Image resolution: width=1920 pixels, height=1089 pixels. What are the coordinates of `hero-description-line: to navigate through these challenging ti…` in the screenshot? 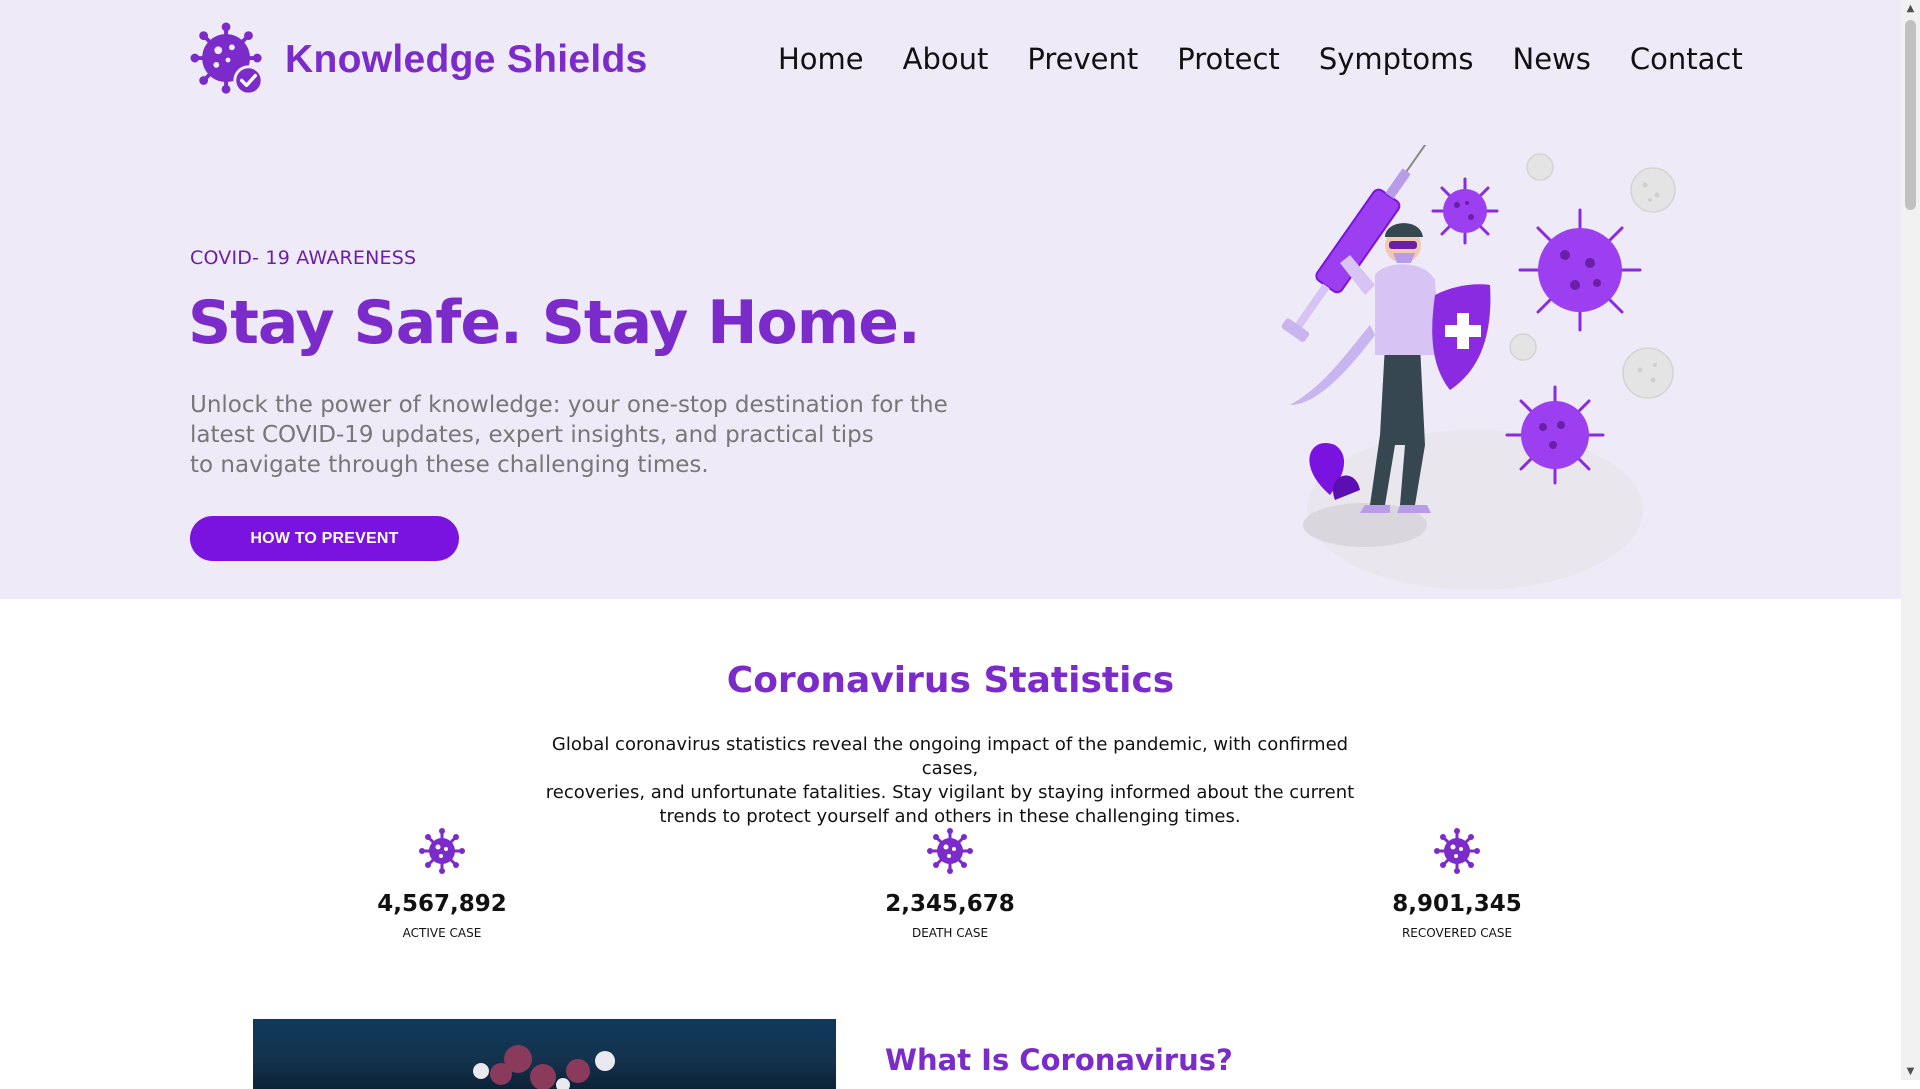 It's located at (449, 465).